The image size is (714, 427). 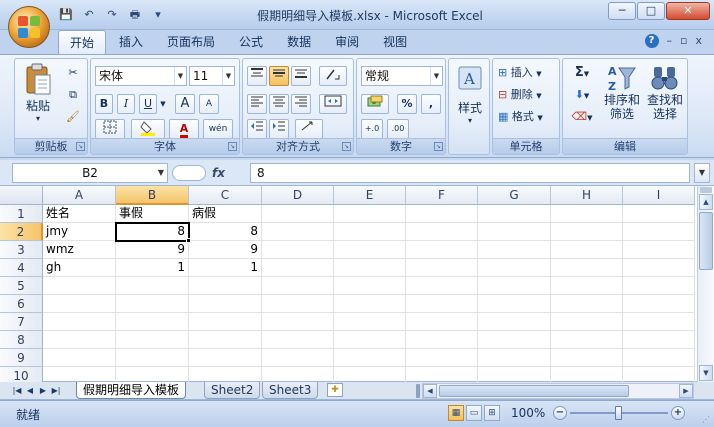 I want to click on underline-button: U, so click(x=148, y=104).